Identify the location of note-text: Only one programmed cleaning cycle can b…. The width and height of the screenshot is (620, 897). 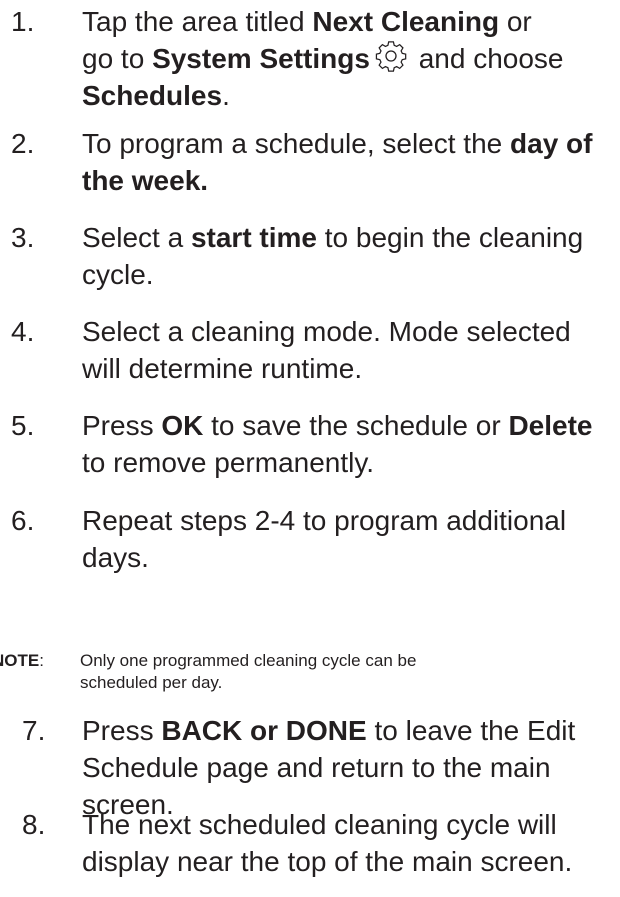
(248, 672).